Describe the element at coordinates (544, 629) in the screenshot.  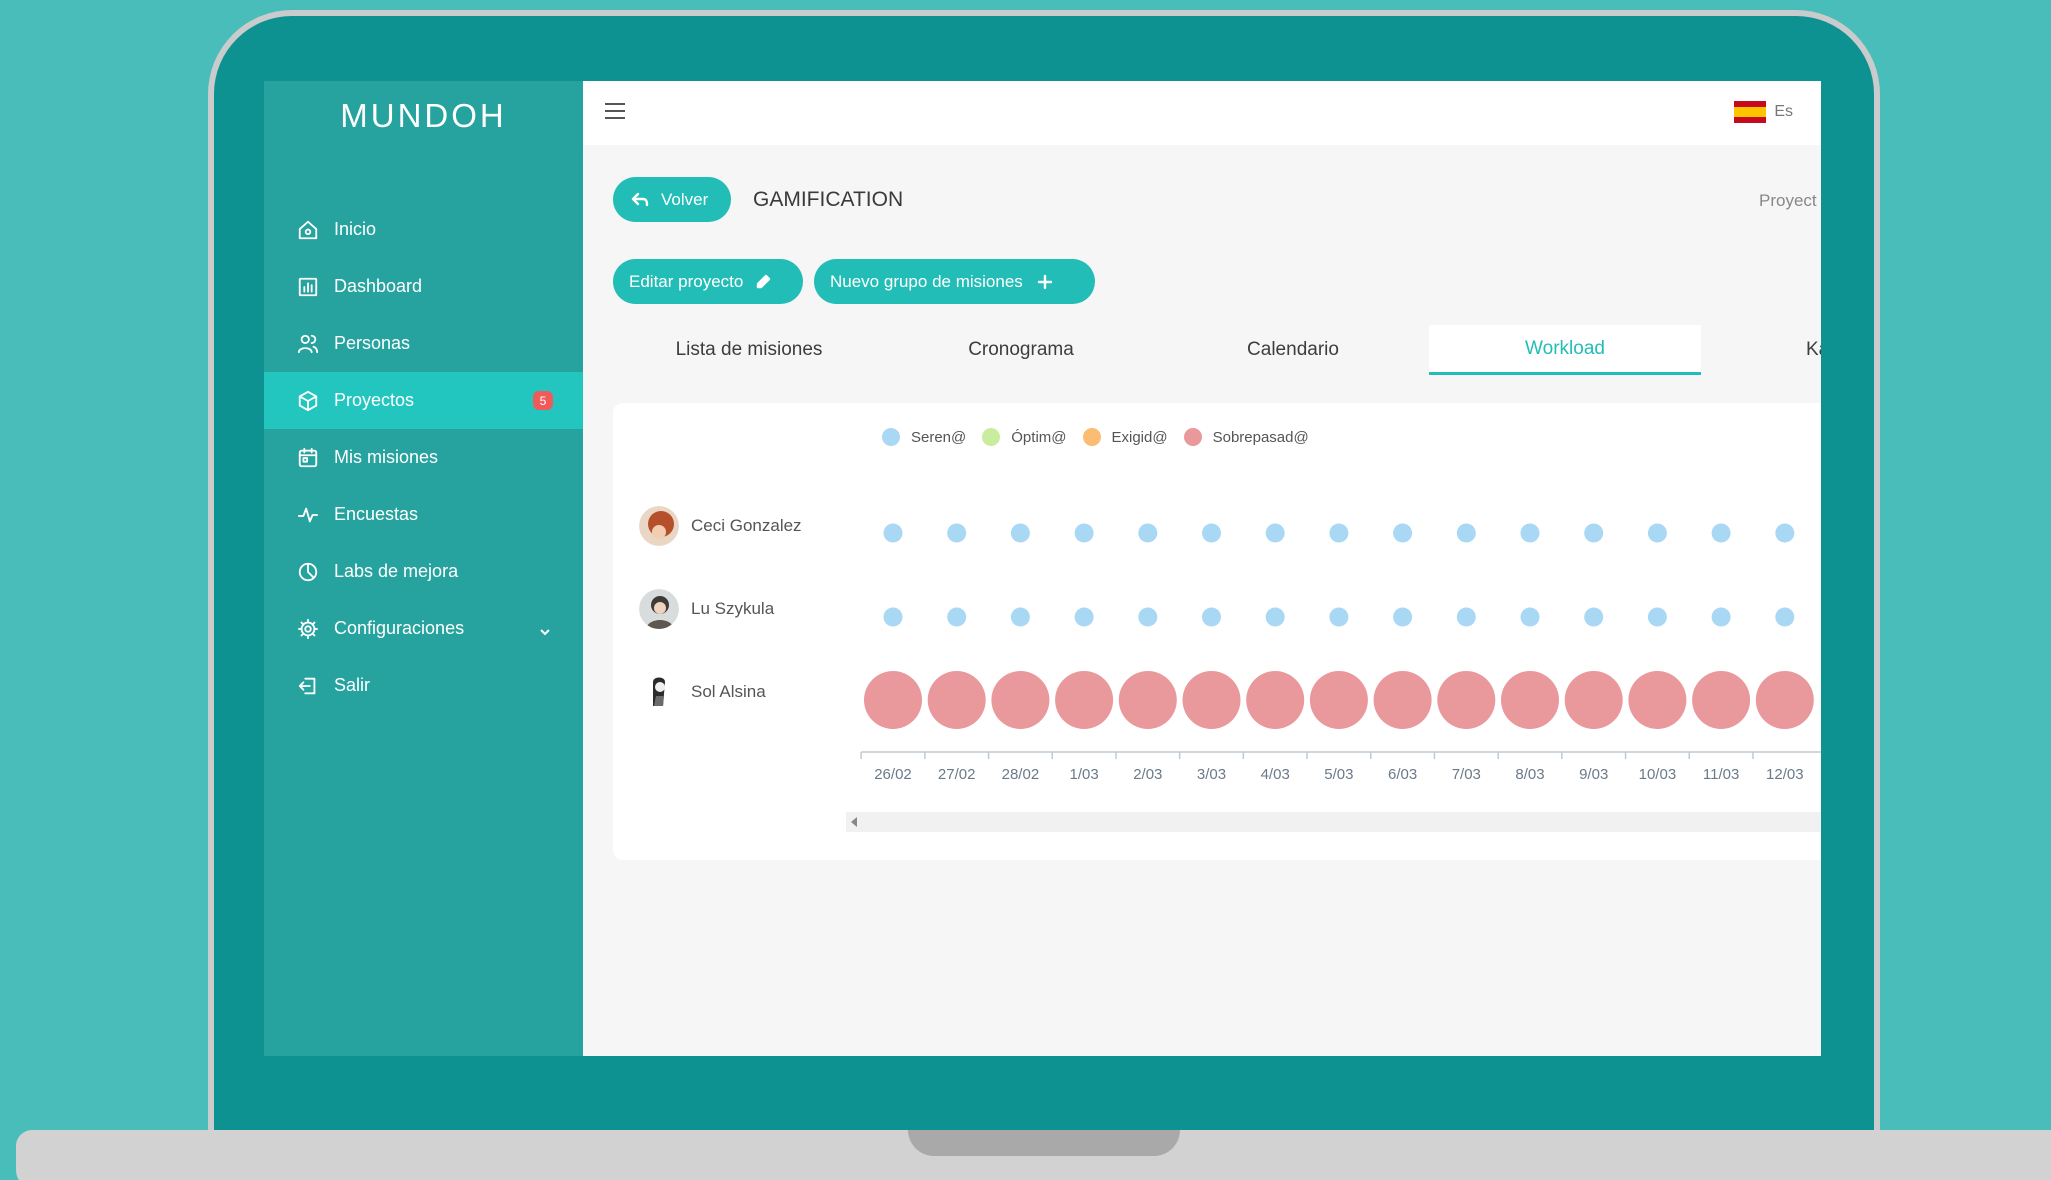
I see `chevron-down-icon` at that location.